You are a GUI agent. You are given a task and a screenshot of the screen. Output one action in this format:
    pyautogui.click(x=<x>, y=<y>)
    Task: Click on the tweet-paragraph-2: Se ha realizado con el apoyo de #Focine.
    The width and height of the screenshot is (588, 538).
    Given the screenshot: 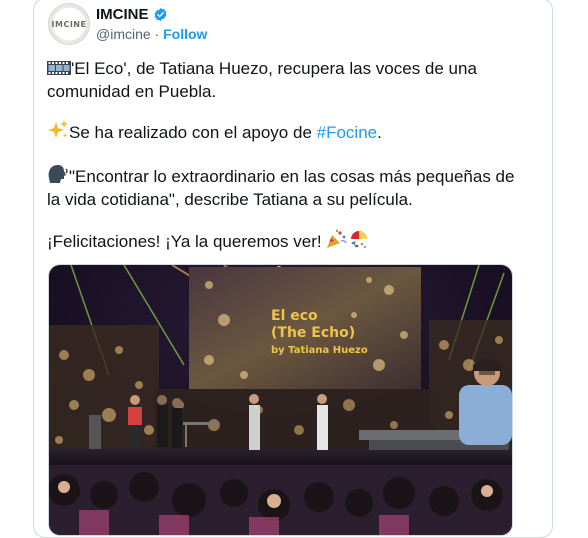 What is the action you would take?
    pyautogui.click(x=214, y=132)
    